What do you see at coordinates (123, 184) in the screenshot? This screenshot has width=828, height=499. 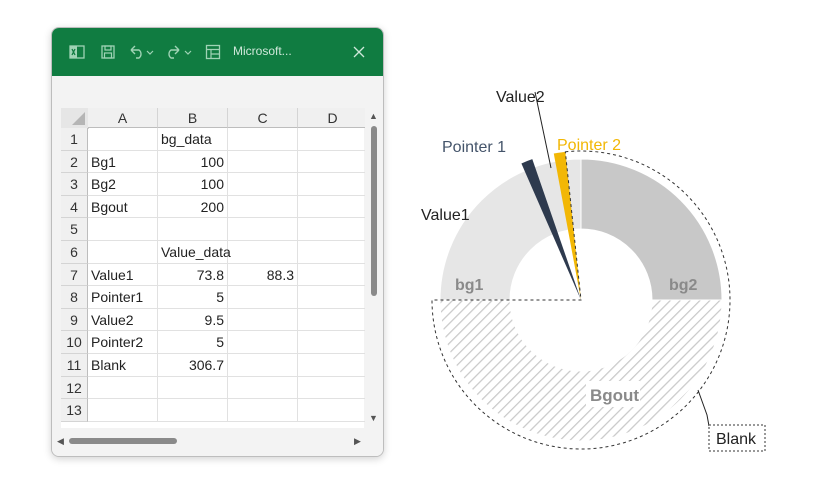 I see `grid-cell: Bg2` at bounding box center [123, 184].